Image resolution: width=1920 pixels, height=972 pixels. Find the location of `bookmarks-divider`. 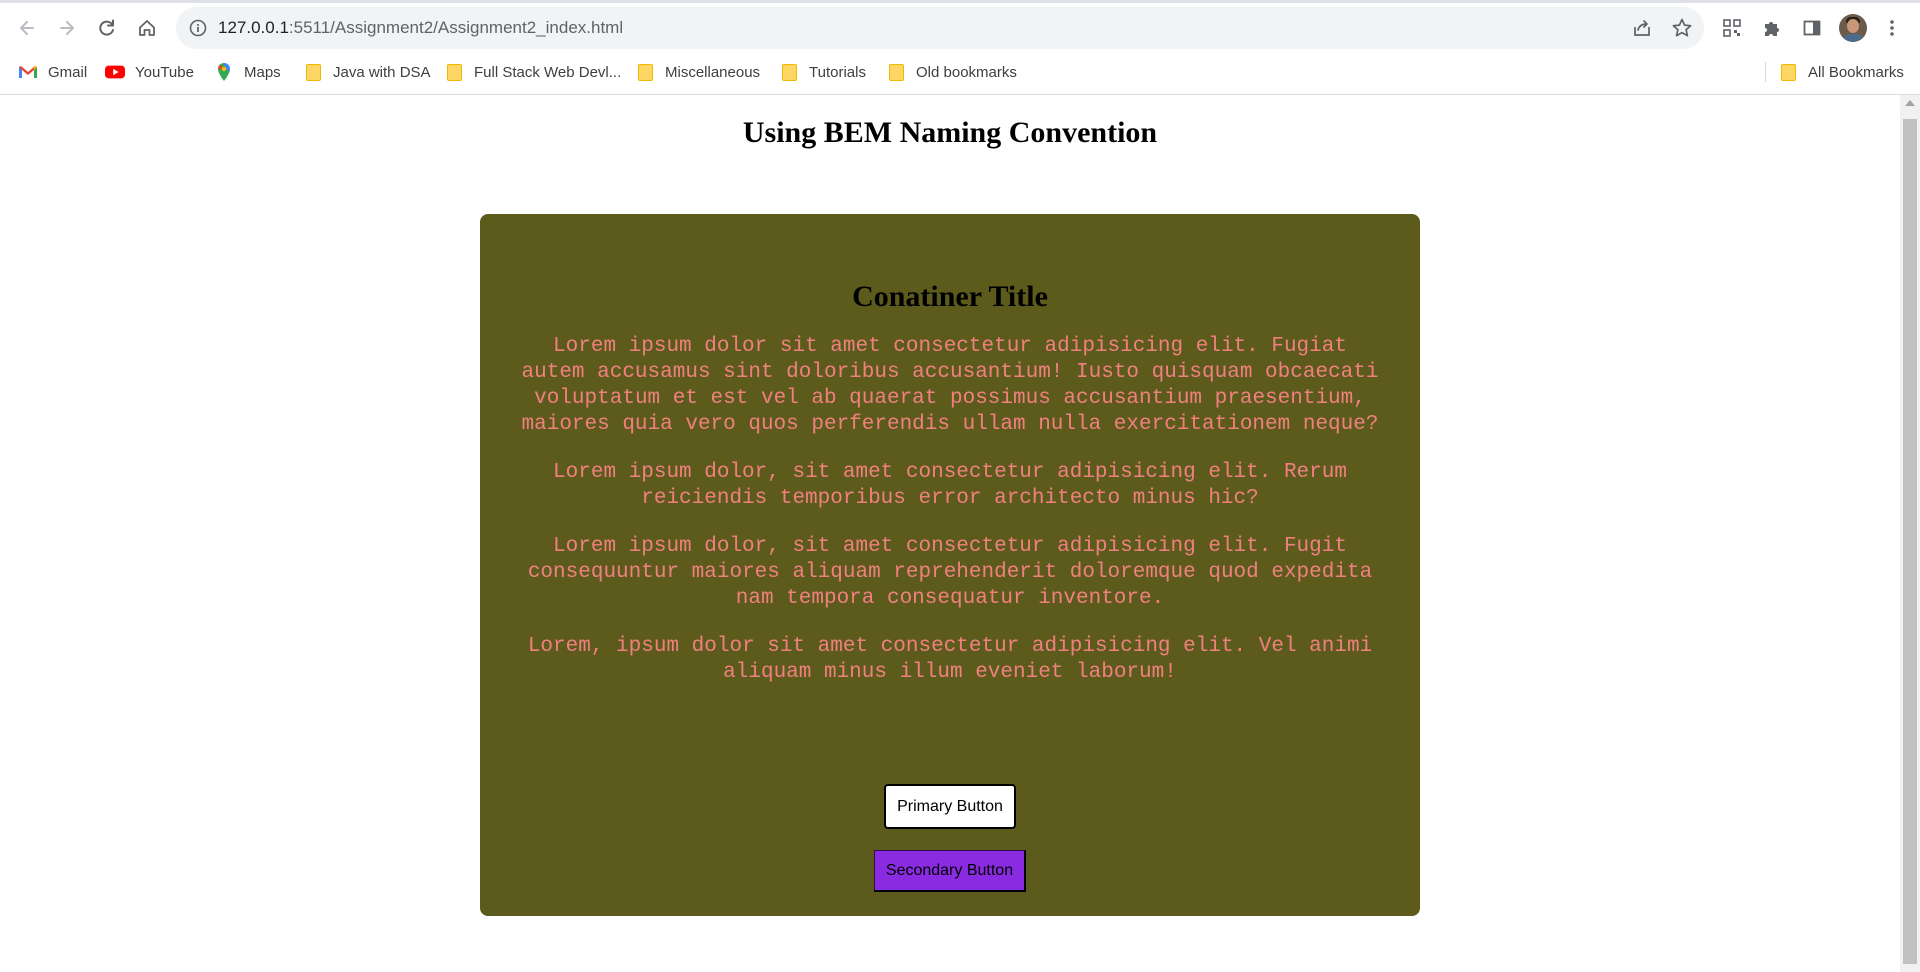

bookmarks-divider is located at coordinates (1765, 72).